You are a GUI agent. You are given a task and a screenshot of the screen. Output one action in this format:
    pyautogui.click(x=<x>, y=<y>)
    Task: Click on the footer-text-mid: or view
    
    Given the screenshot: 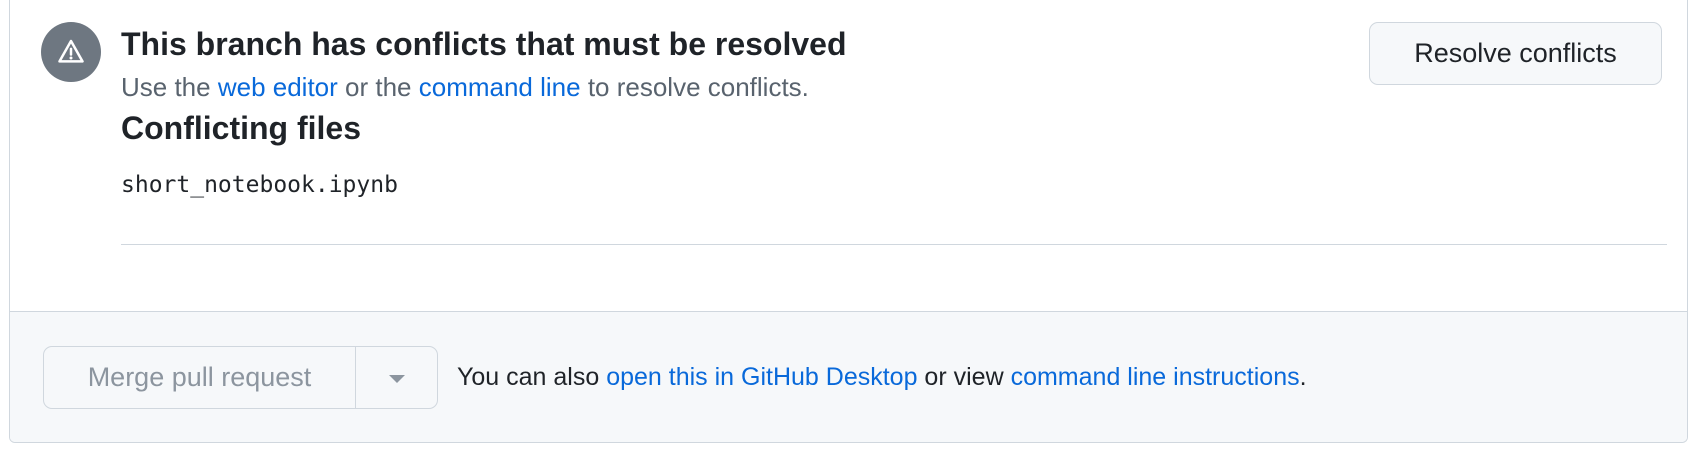 What is the action you would take?
    pyautogui.click(x=964, y=377)
    